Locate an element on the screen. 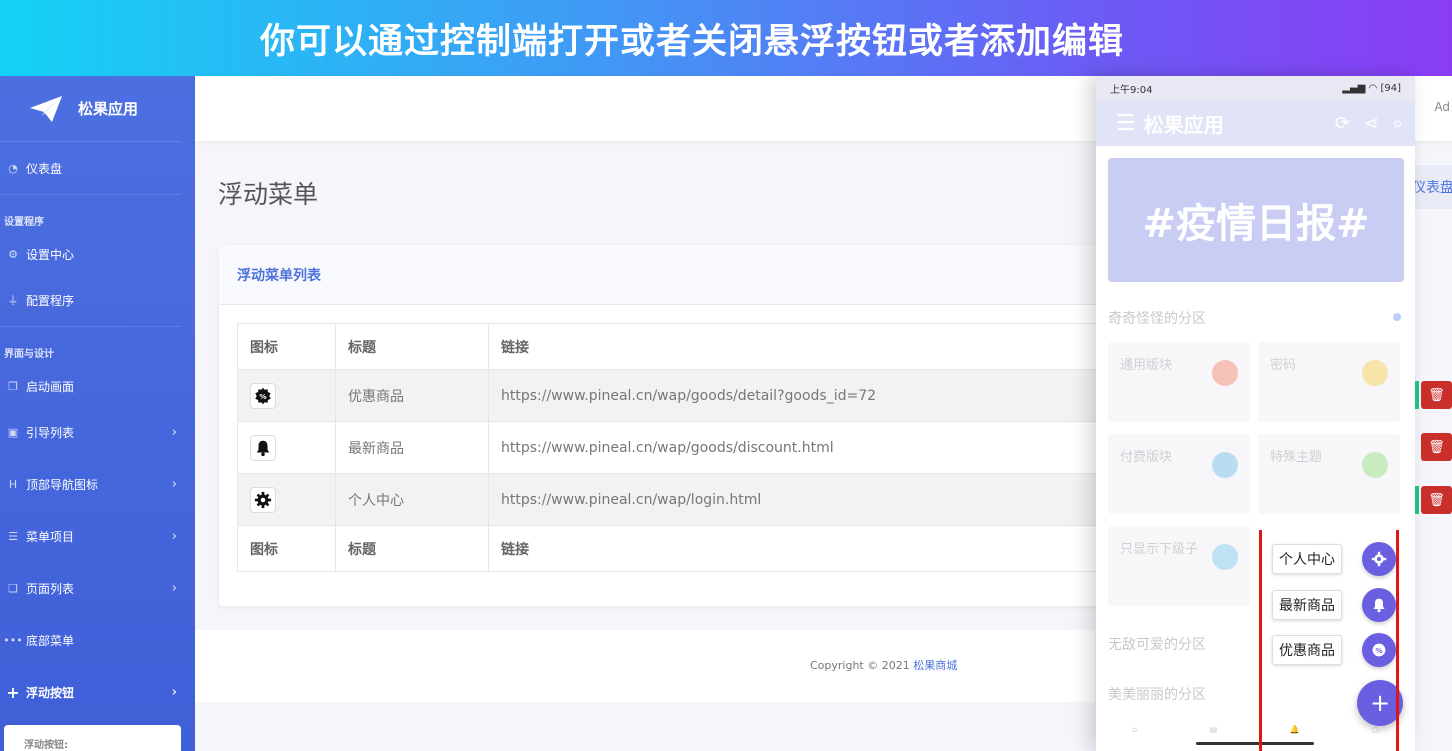 Image resolution: width=1452 pixels, height=751 pixels. sidebar-item-splash: ❐ 启动画面 is located at coordinates (97, 386).